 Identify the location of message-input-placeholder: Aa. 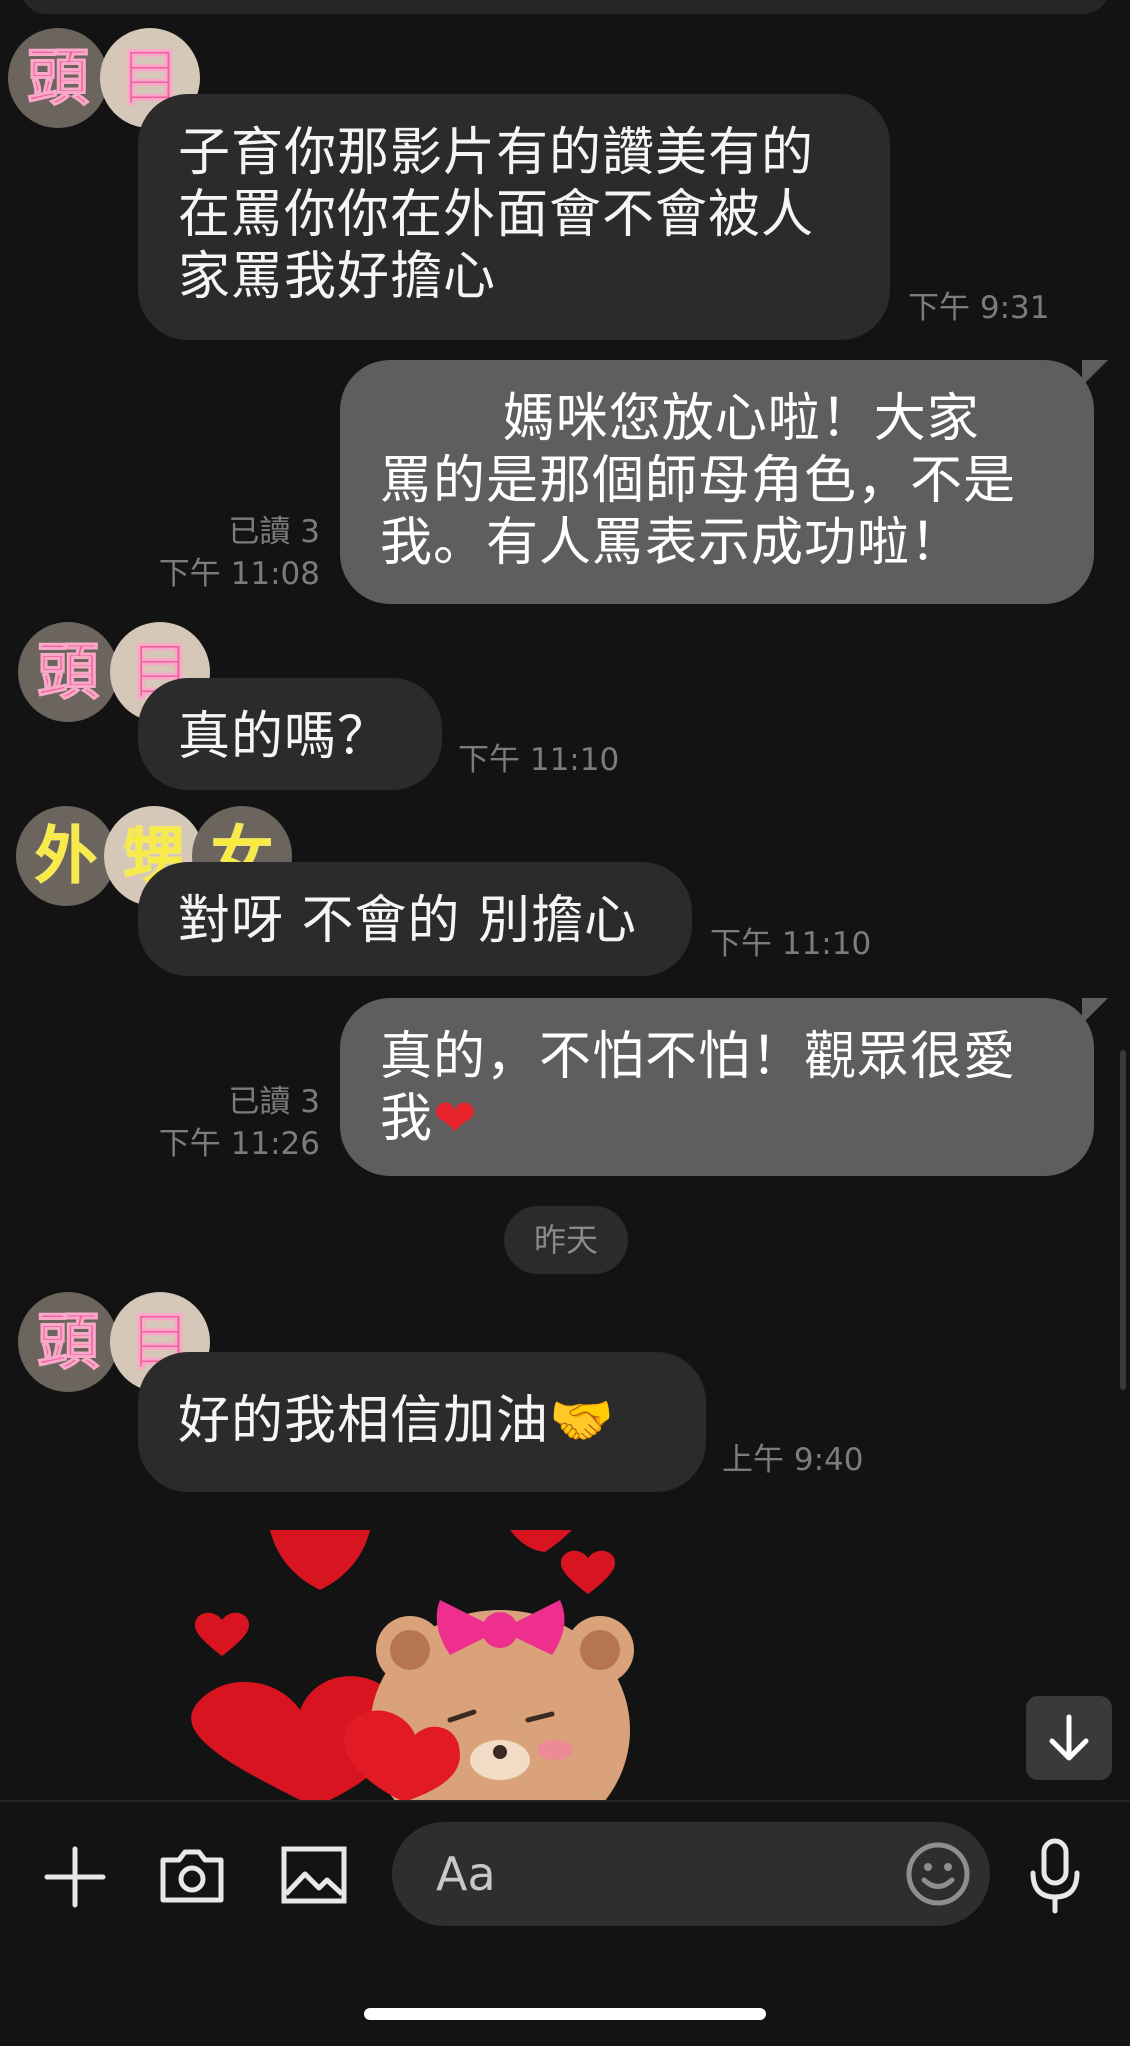
(466, 1874).